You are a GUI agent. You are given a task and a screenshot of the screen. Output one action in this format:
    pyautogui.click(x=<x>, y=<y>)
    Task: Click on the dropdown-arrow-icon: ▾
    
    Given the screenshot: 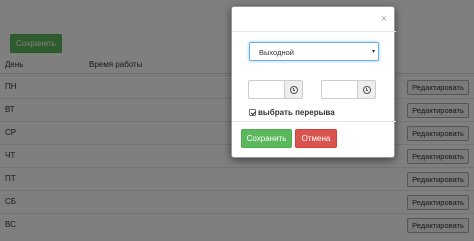 What is the action you would take?
    pyautogui.click(x=373, y=52)
    